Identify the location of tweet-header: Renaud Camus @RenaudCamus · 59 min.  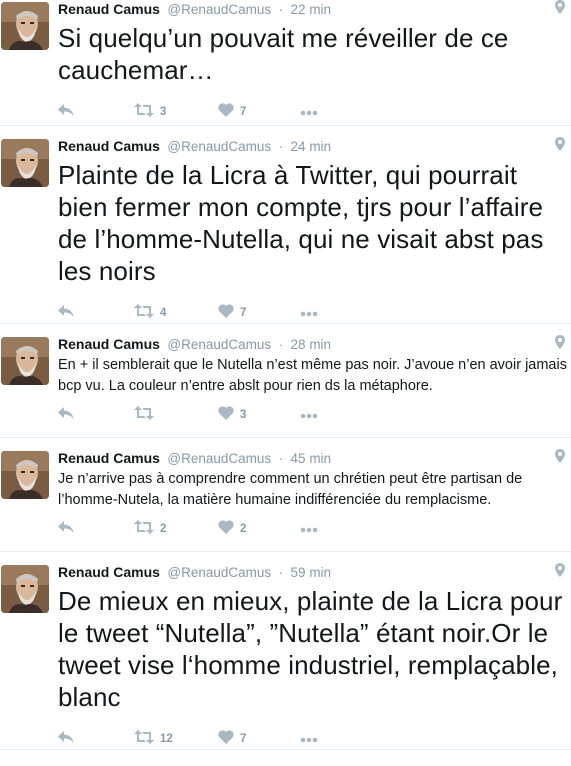
(314, 573).